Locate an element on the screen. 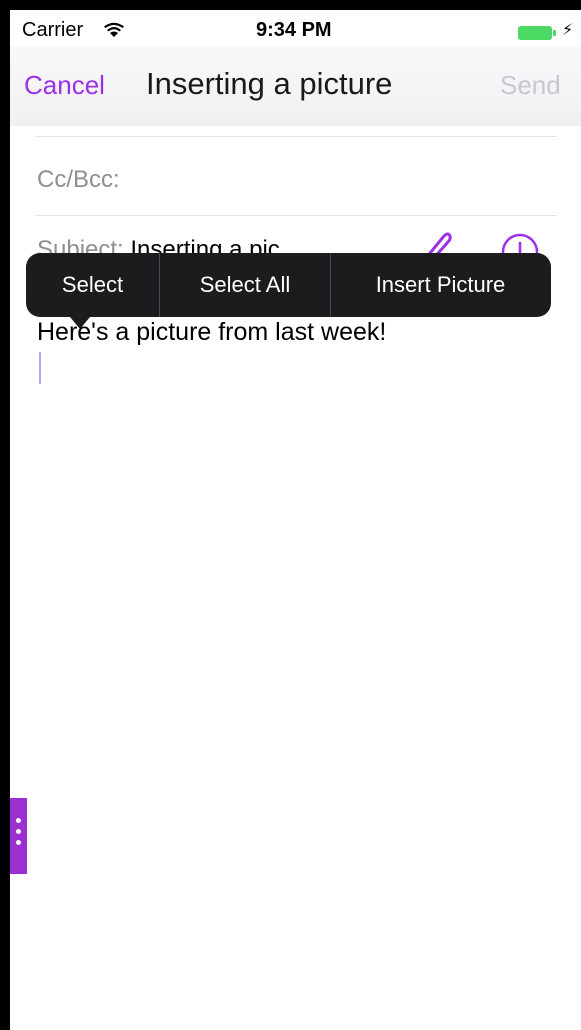 Image resolution: width=581 pixels, height=1030 pixels. send-button: Send is located at coordinates (530, 85).